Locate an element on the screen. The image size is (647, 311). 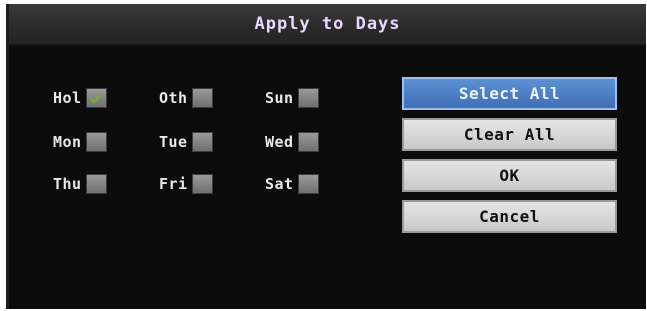
day-option-thu: Thu is located at coordinates (80, 184).